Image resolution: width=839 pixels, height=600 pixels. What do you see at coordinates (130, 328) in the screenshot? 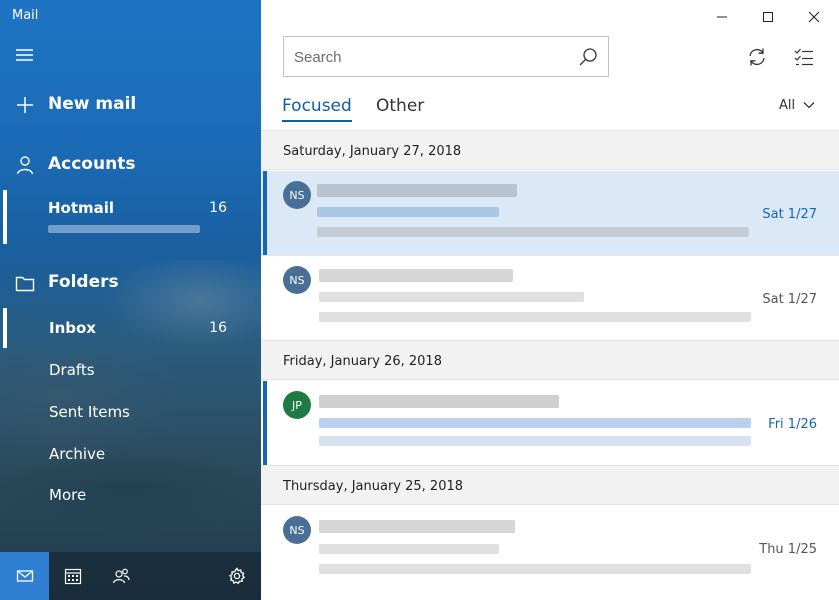
I see `folder-inbox: Inbox 16` at bounding box center [130, 328].